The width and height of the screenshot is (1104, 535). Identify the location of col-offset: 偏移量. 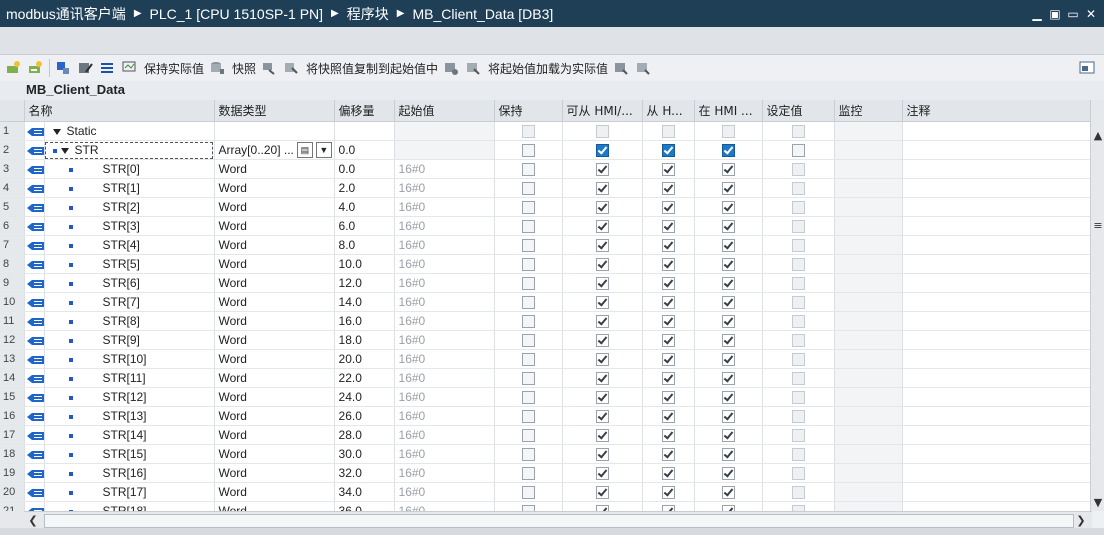
(364, 111).